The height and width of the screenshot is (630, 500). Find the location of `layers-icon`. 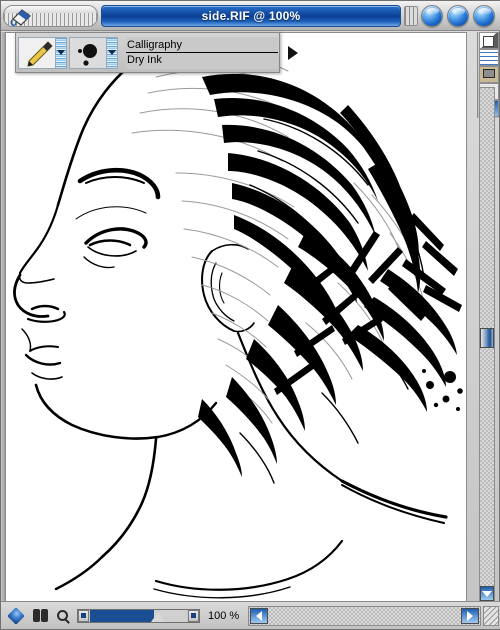

layers-icon is located at coordinates (488, 40).